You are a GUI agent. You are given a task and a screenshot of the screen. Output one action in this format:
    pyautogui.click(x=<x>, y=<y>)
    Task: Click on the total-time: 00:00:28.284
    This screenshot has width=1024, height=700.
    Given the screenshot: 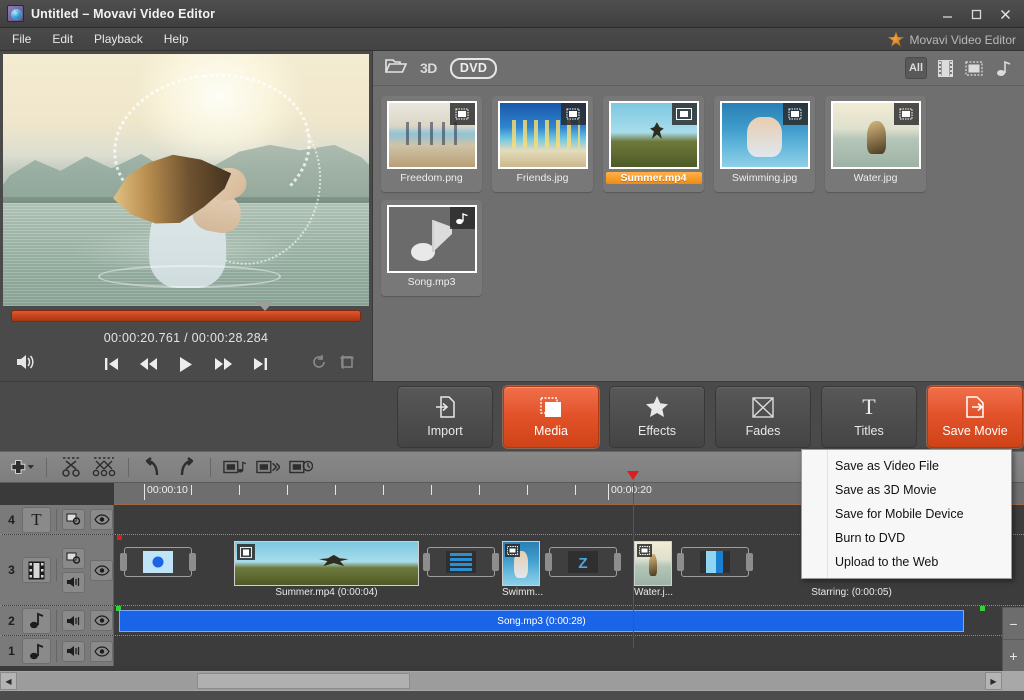 What is the action you would take?
    pyautogui.click(x=230, y=338)
    